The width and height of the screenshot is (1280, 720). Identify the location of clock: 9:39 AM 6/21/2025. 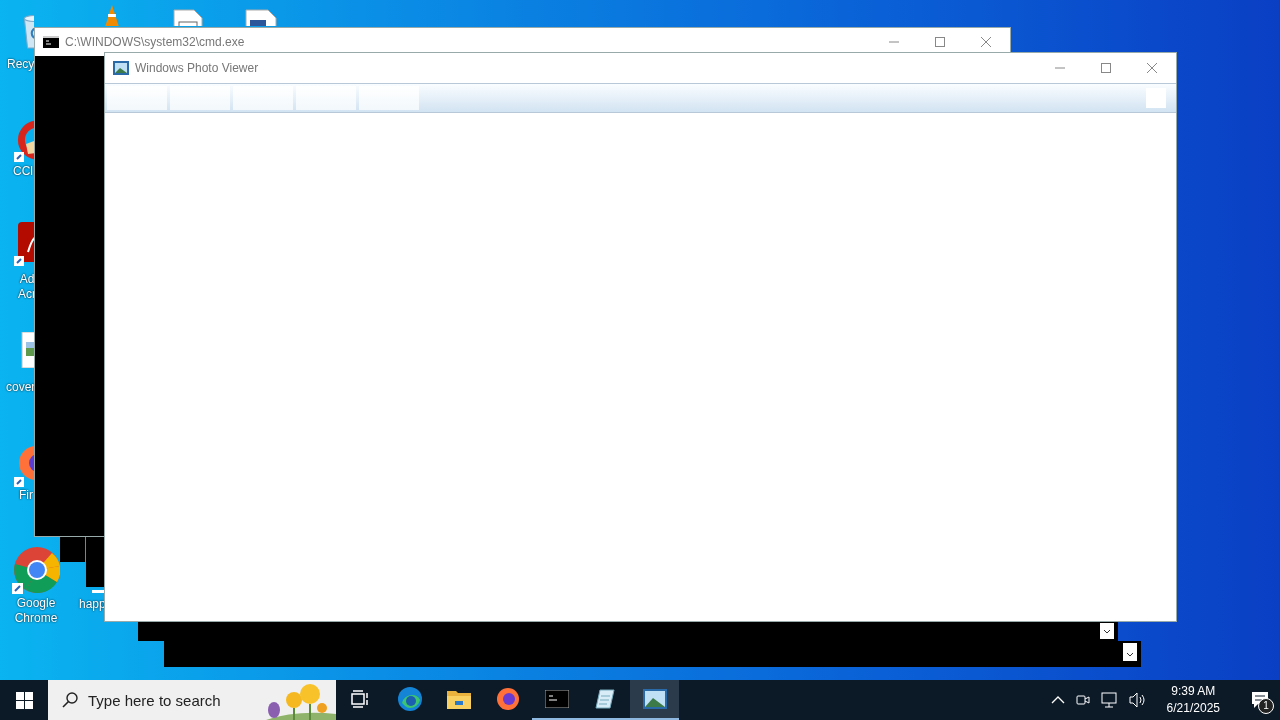
(1193, 700).